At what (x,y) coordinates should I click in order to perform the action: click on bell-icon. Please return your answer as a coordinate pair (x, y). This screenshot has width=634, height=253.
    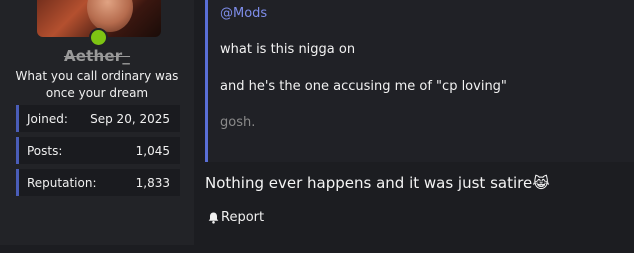
    Looking at the image, I should click on (213, 218).